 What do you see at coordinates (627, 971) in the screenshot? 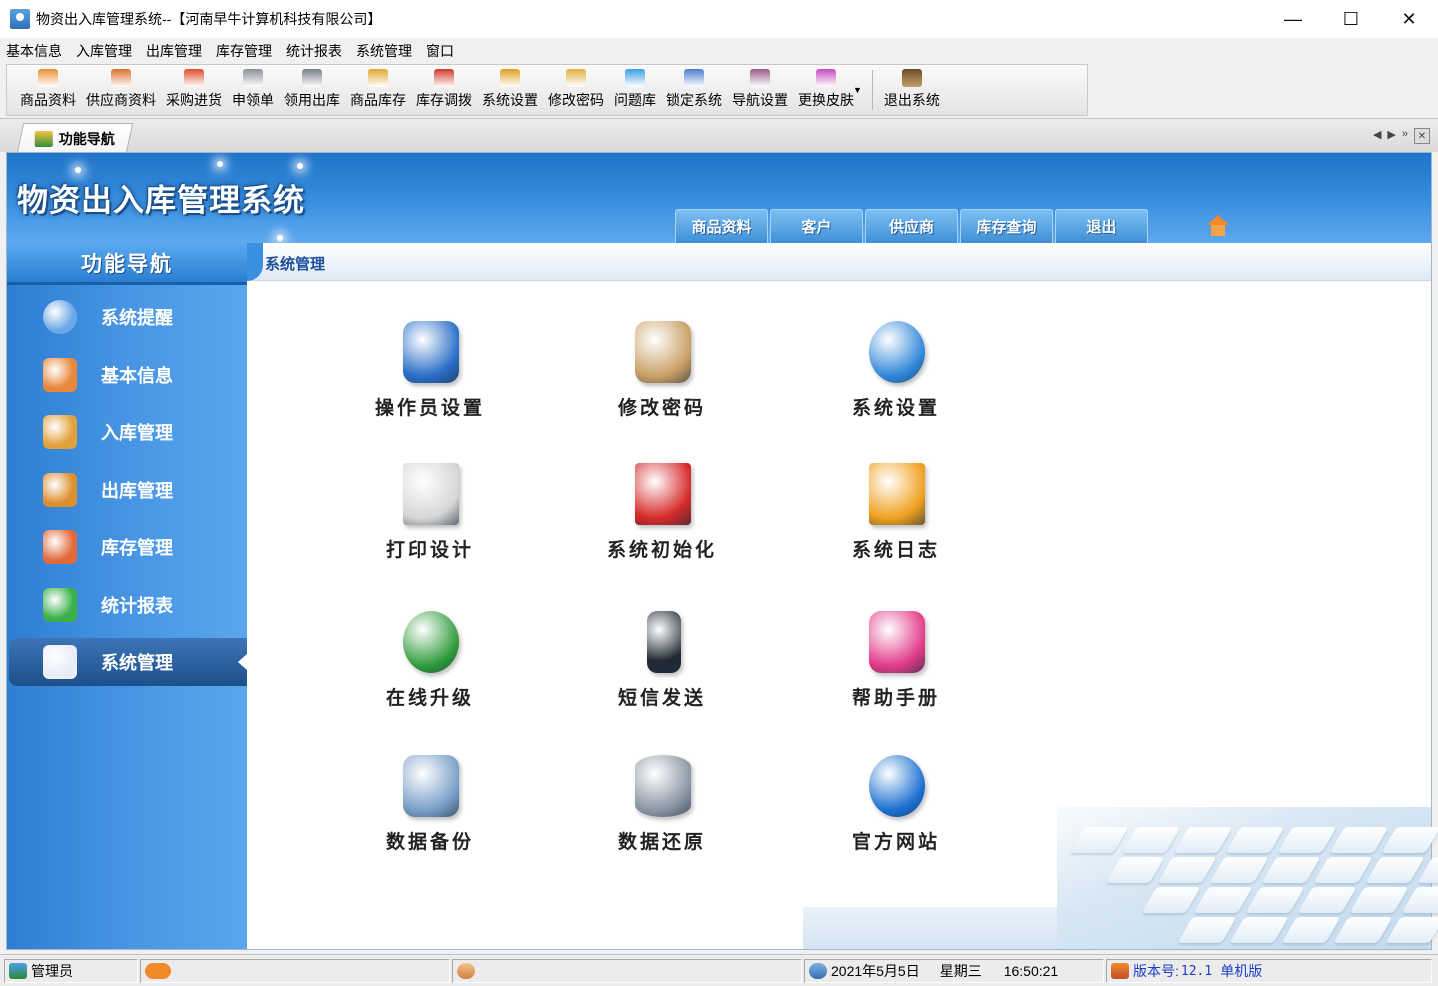
I see `status-contact` at bounding box center [627, 971].